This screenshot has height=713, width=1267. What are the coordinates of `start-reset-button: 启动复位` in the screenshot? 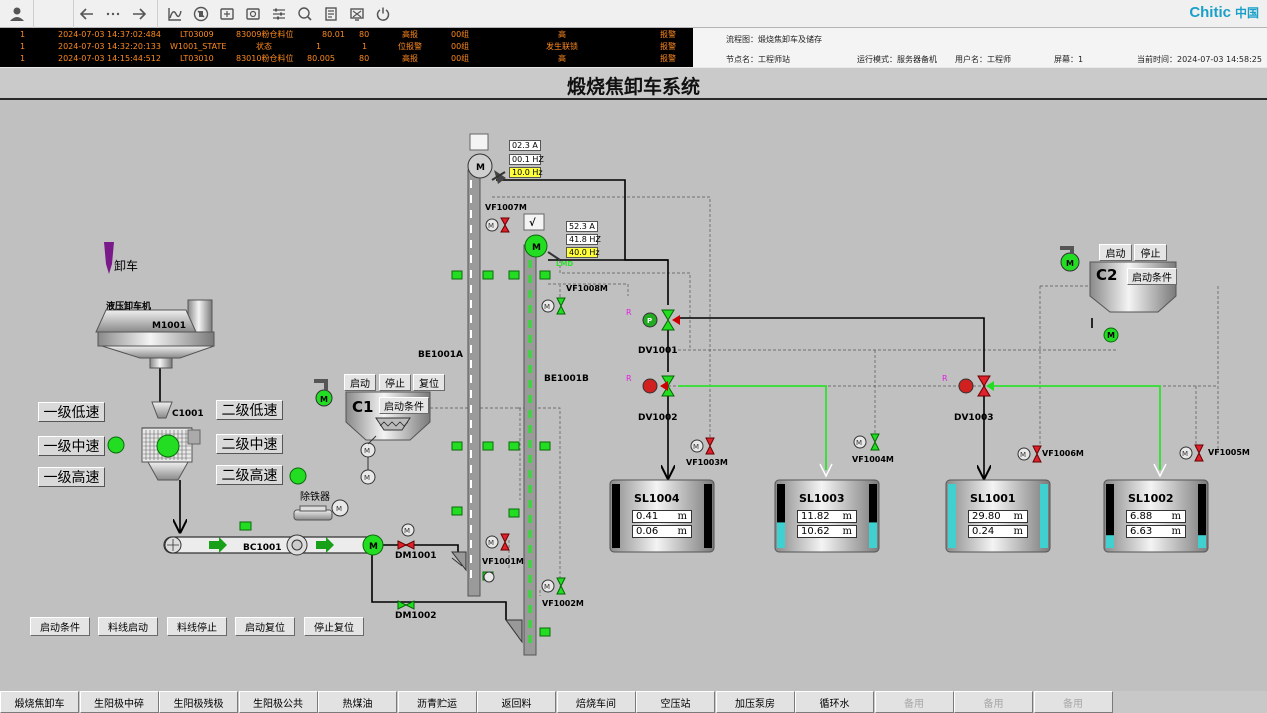 It's located at (265, 626).